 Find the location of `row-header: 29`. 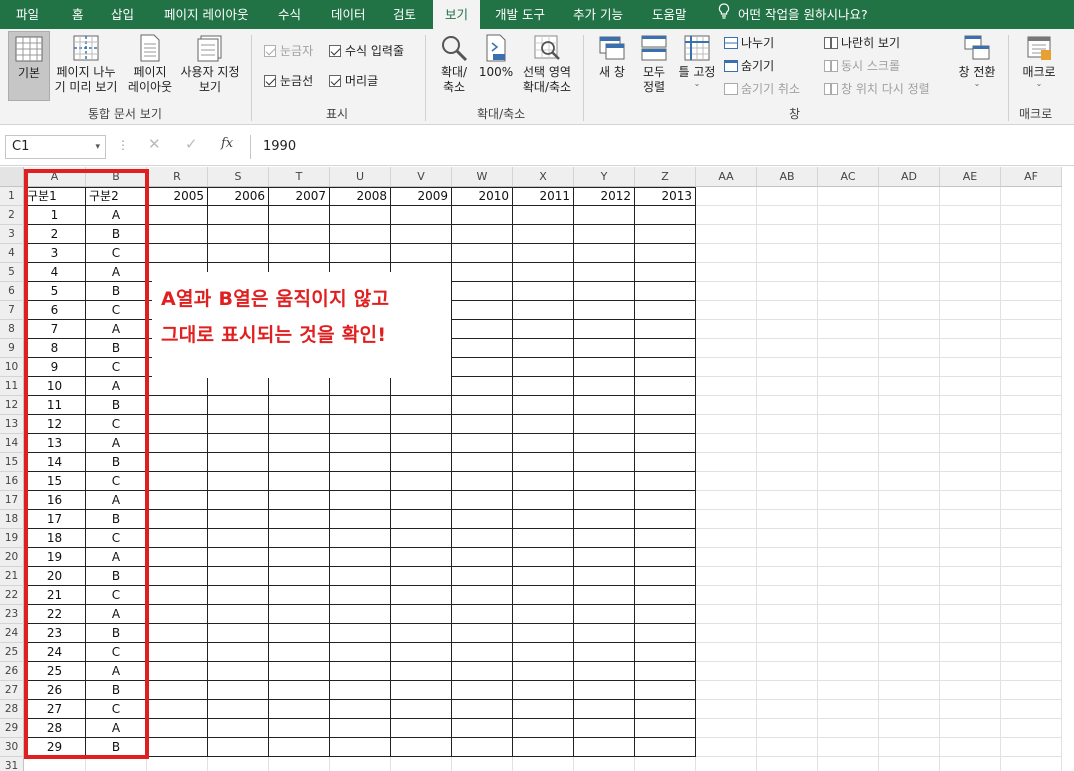

row-header: 29 is located at coordinates (12, 728).